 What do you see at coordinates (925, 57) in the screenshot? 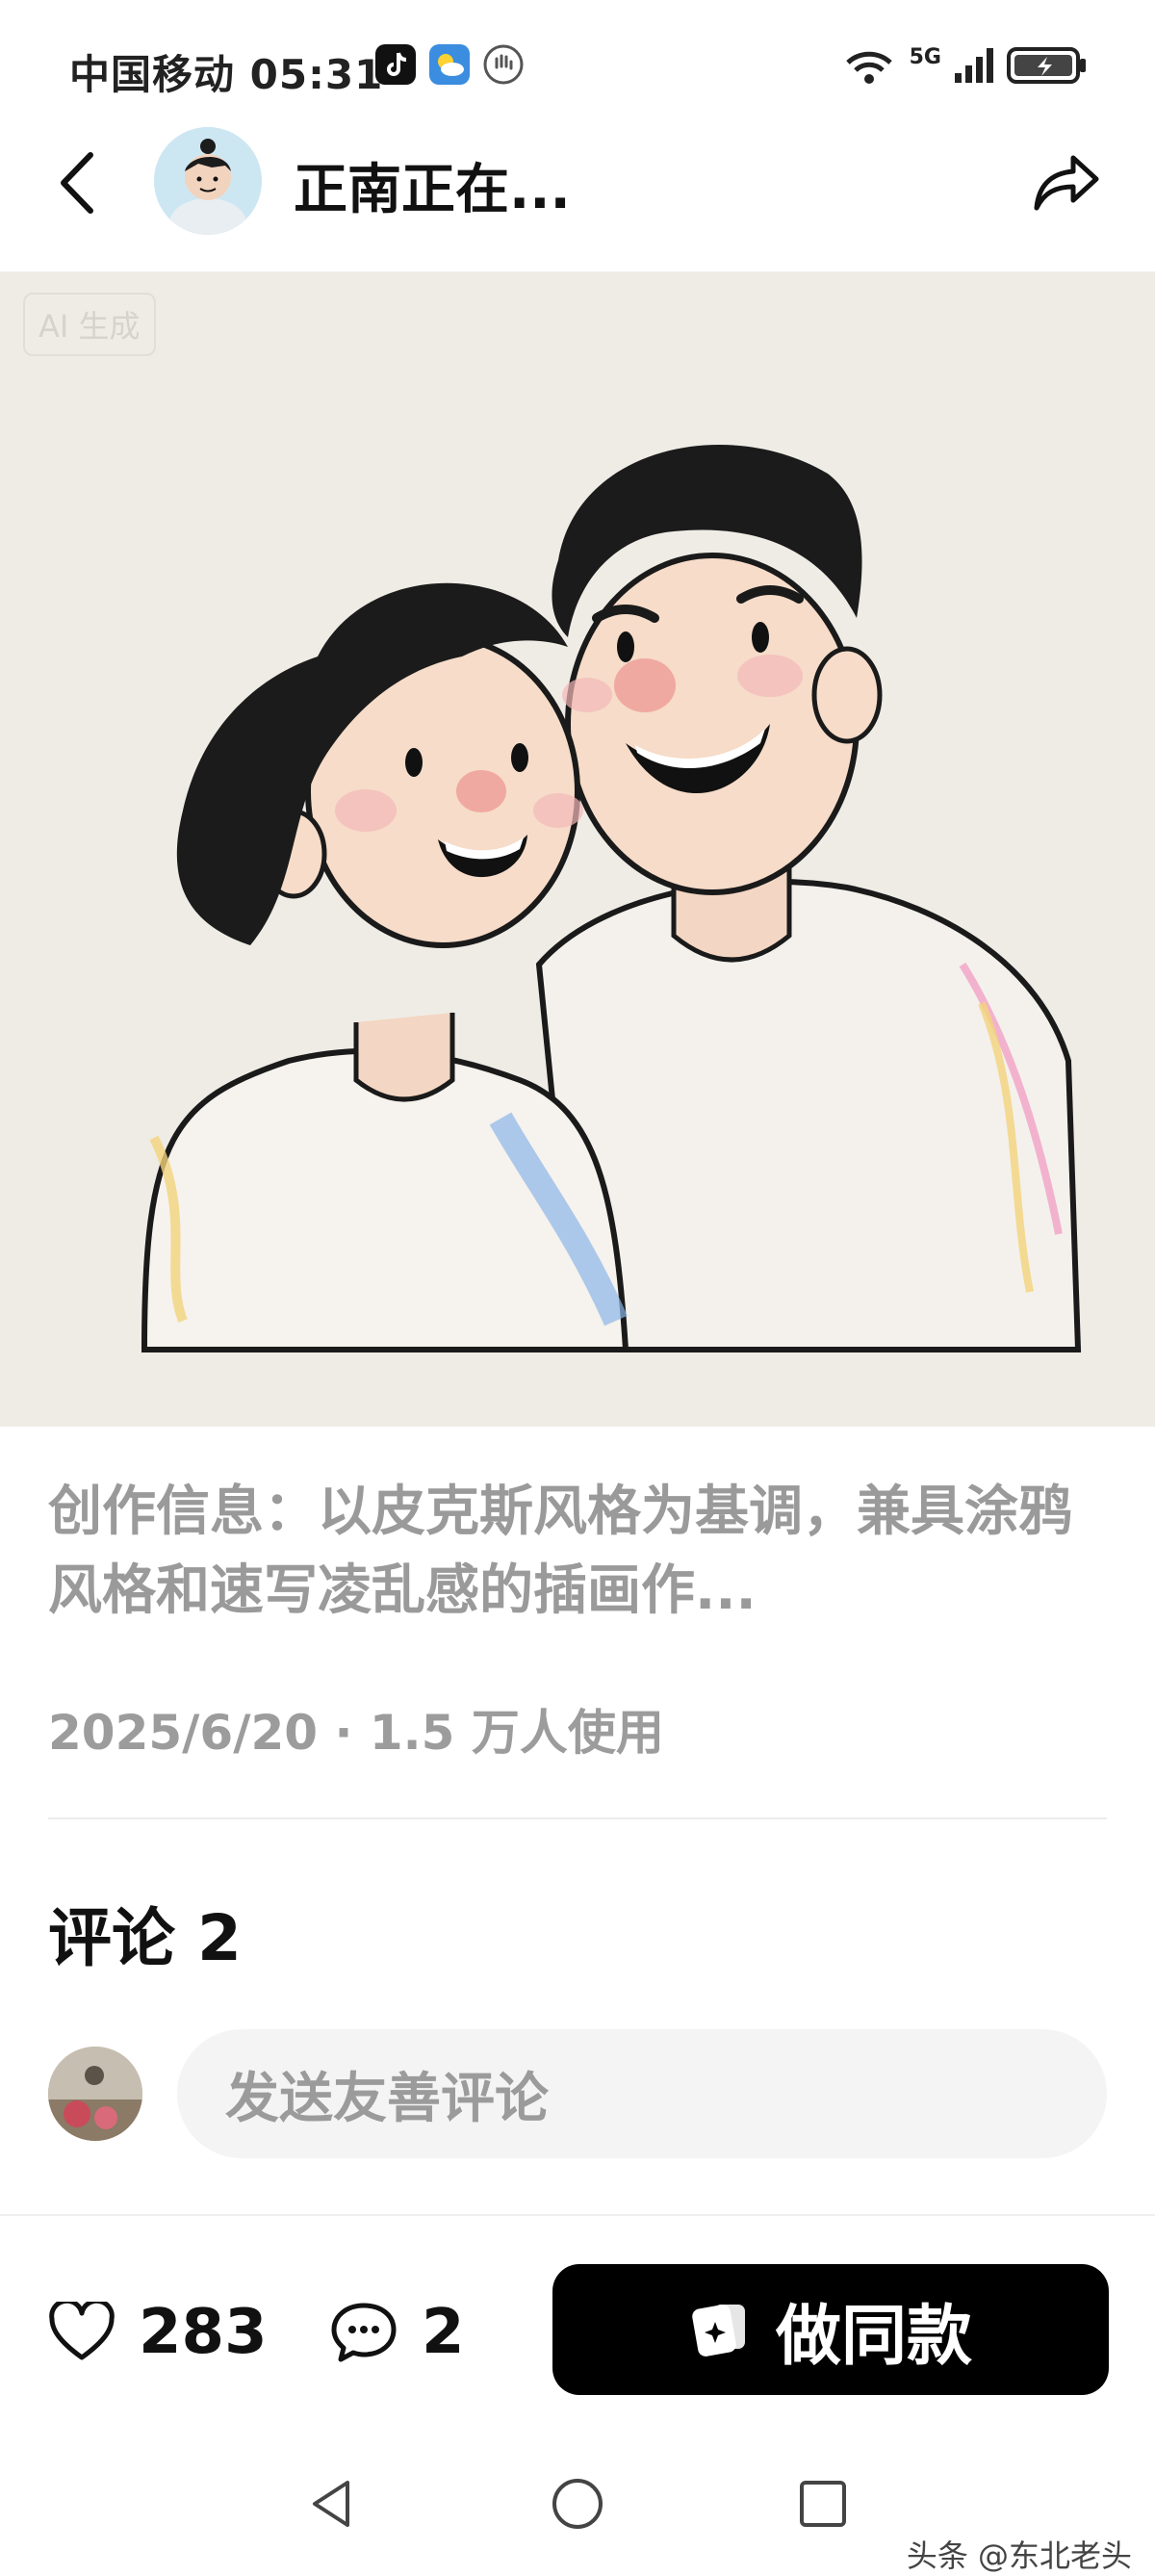
I see `network-type: 5G` at bounding box center [925, 57].